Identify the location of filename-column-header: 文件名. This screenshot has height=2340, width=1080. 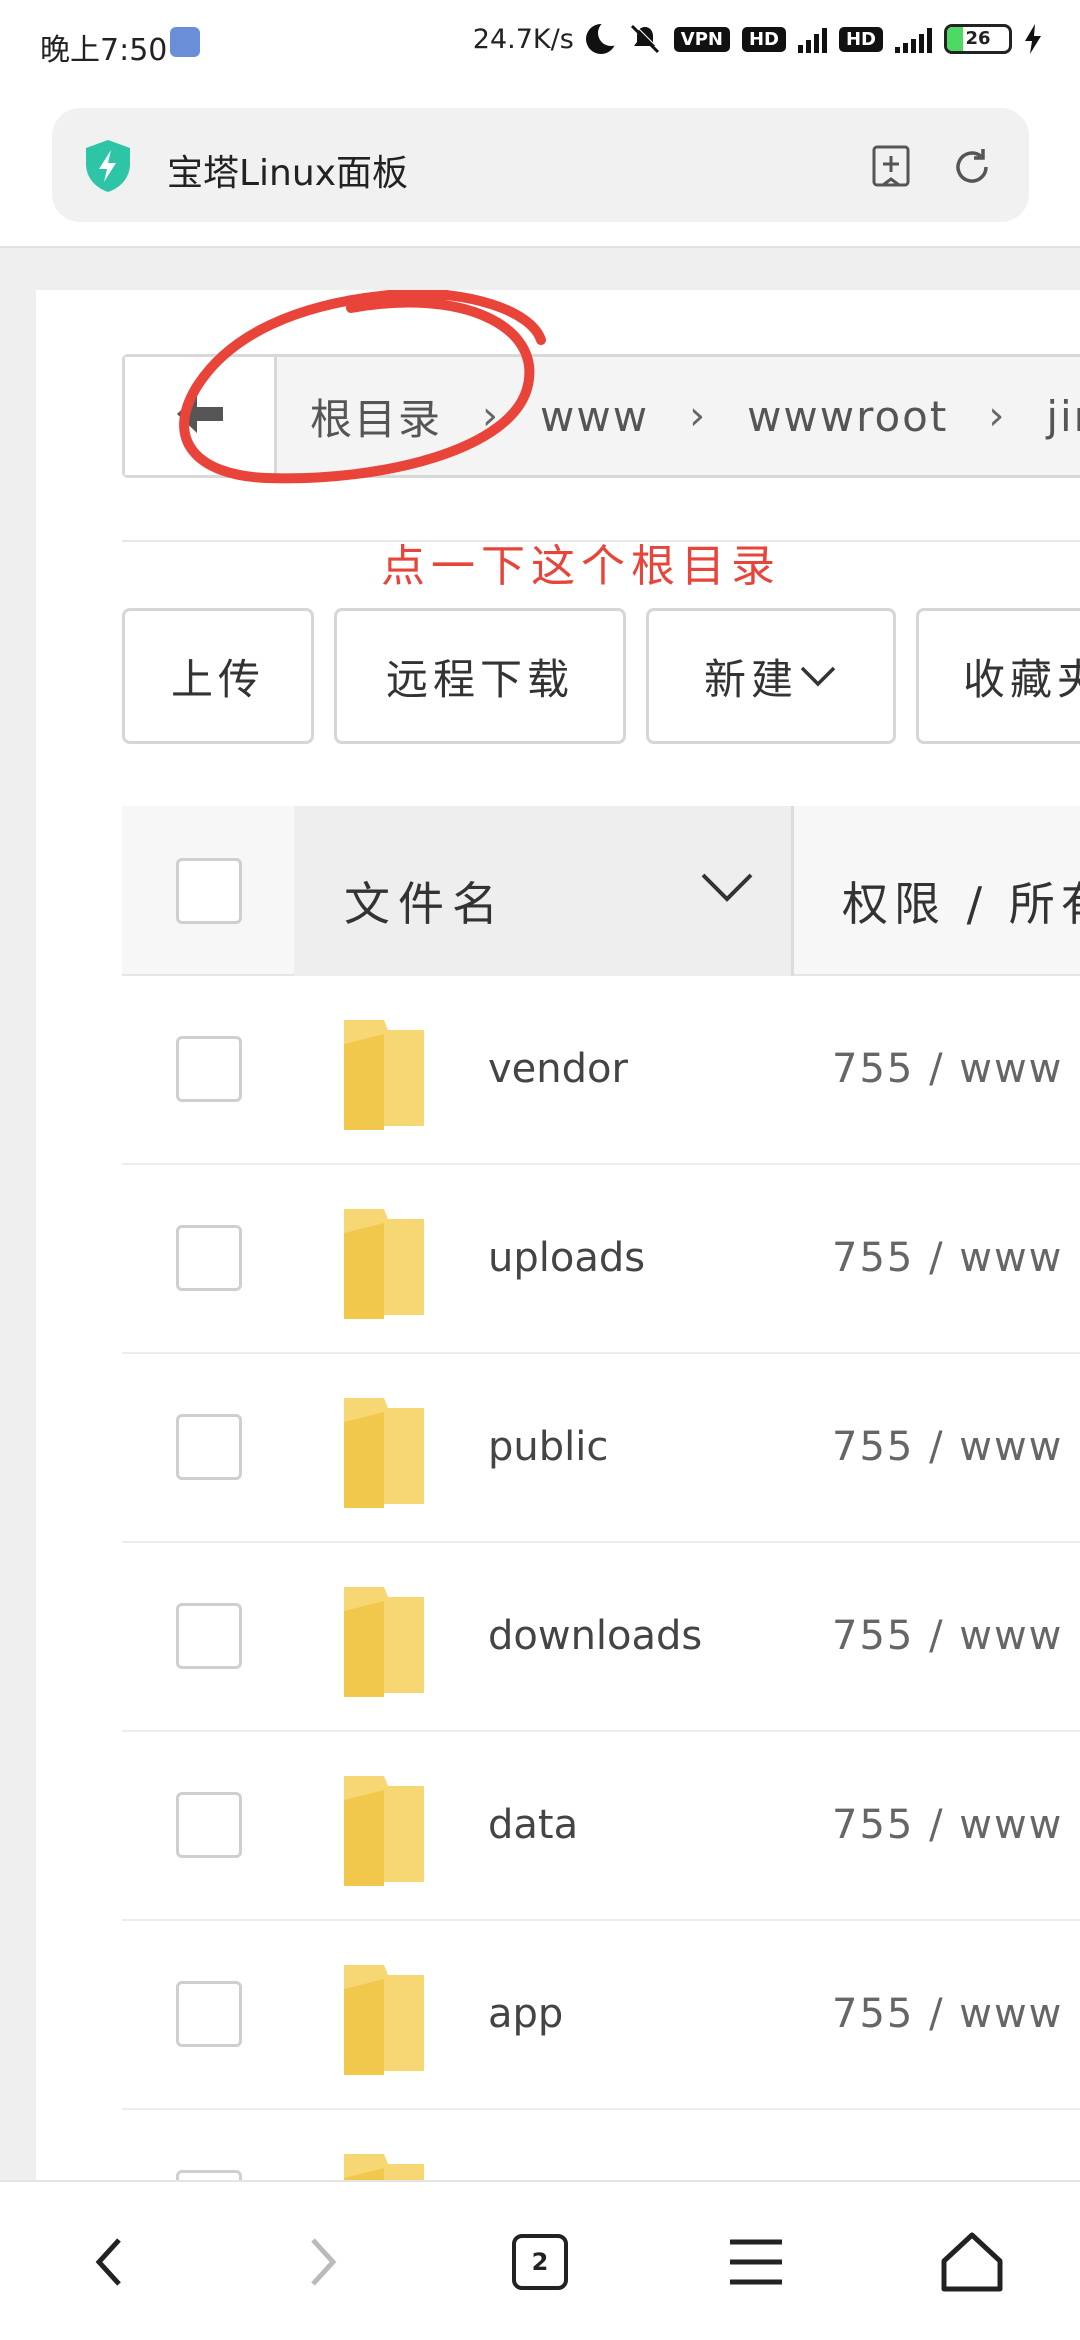
(544, 891).